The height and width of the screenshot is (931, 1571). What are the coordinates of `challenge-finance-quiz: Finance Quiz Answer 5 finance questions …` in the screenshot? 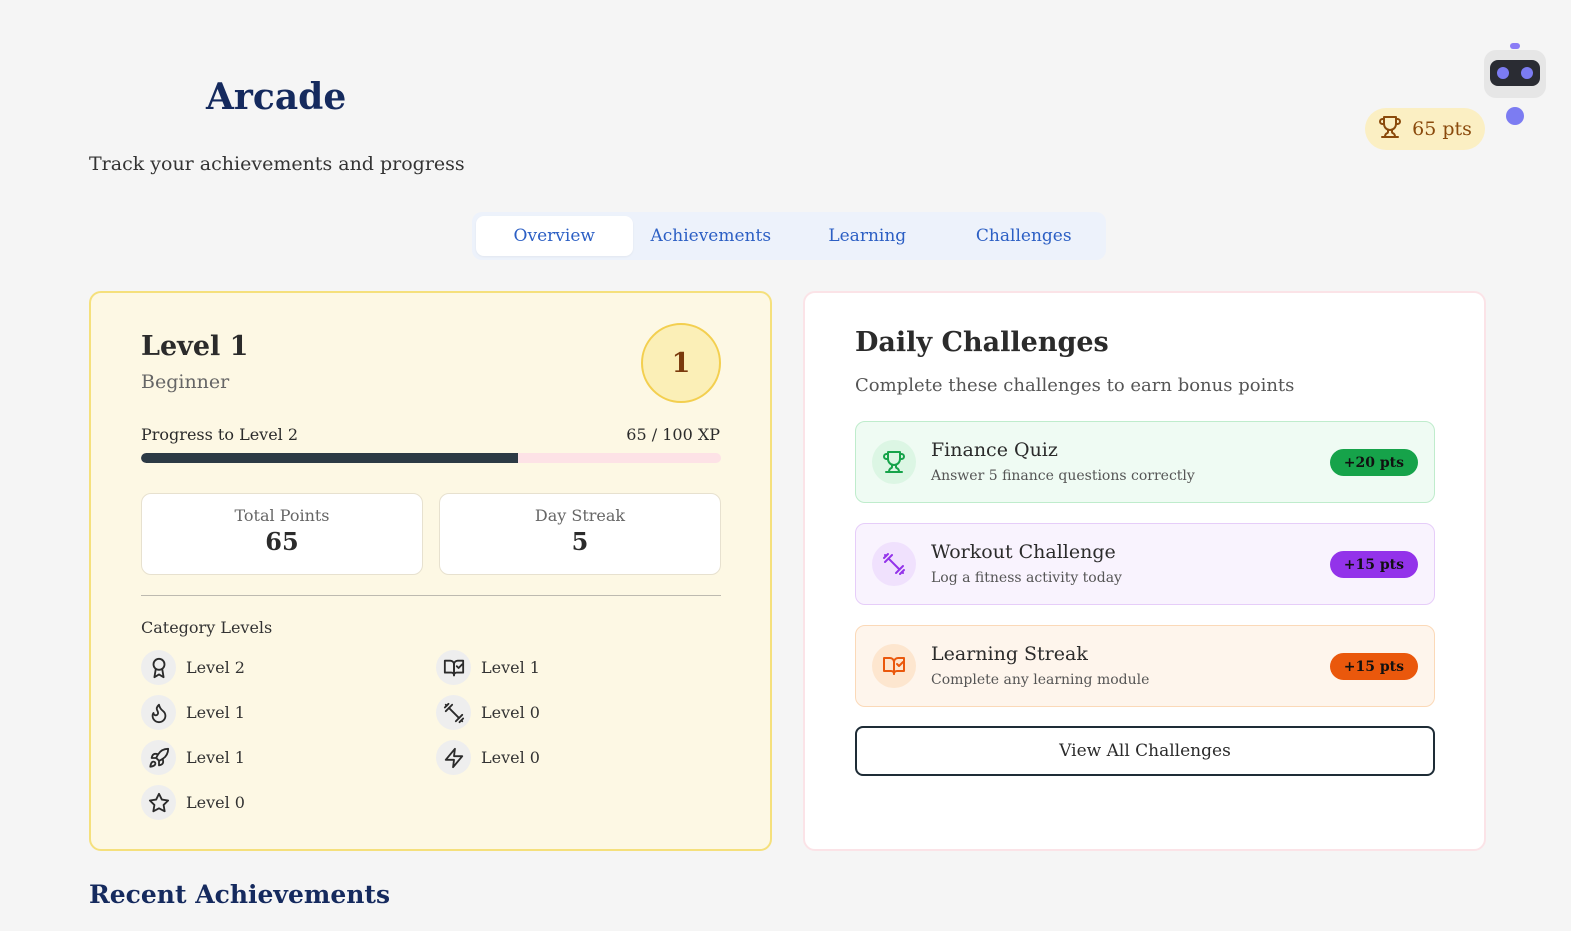 It's located at (1145, 462).